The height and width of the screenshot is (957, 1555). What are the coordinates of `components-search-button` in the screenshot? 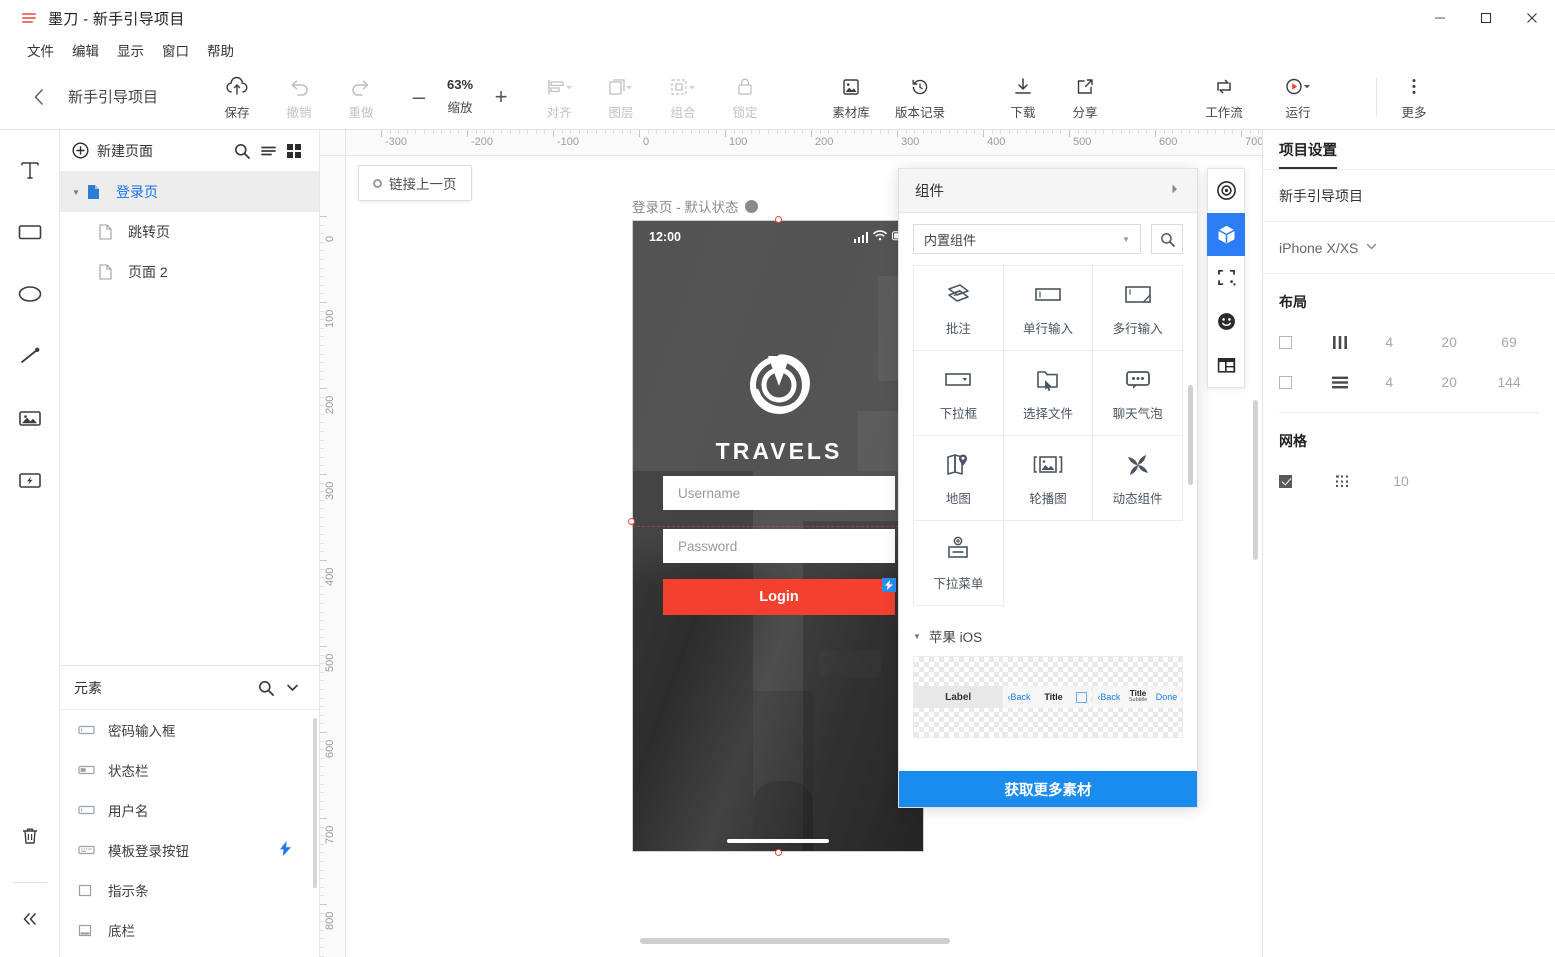 It's located at (1167, 239).